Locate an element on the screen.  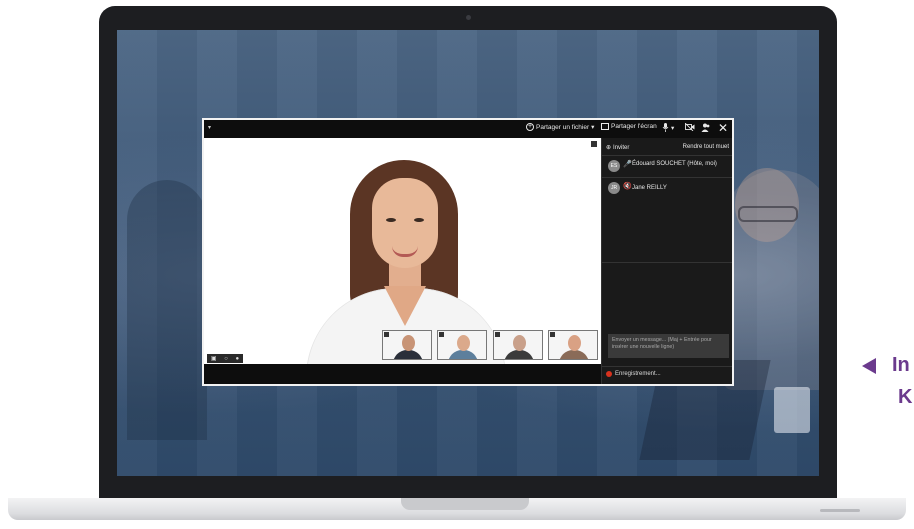
panel-header: ⊕ Inviter Rendre tout muet is located at coordinates (667, 147).